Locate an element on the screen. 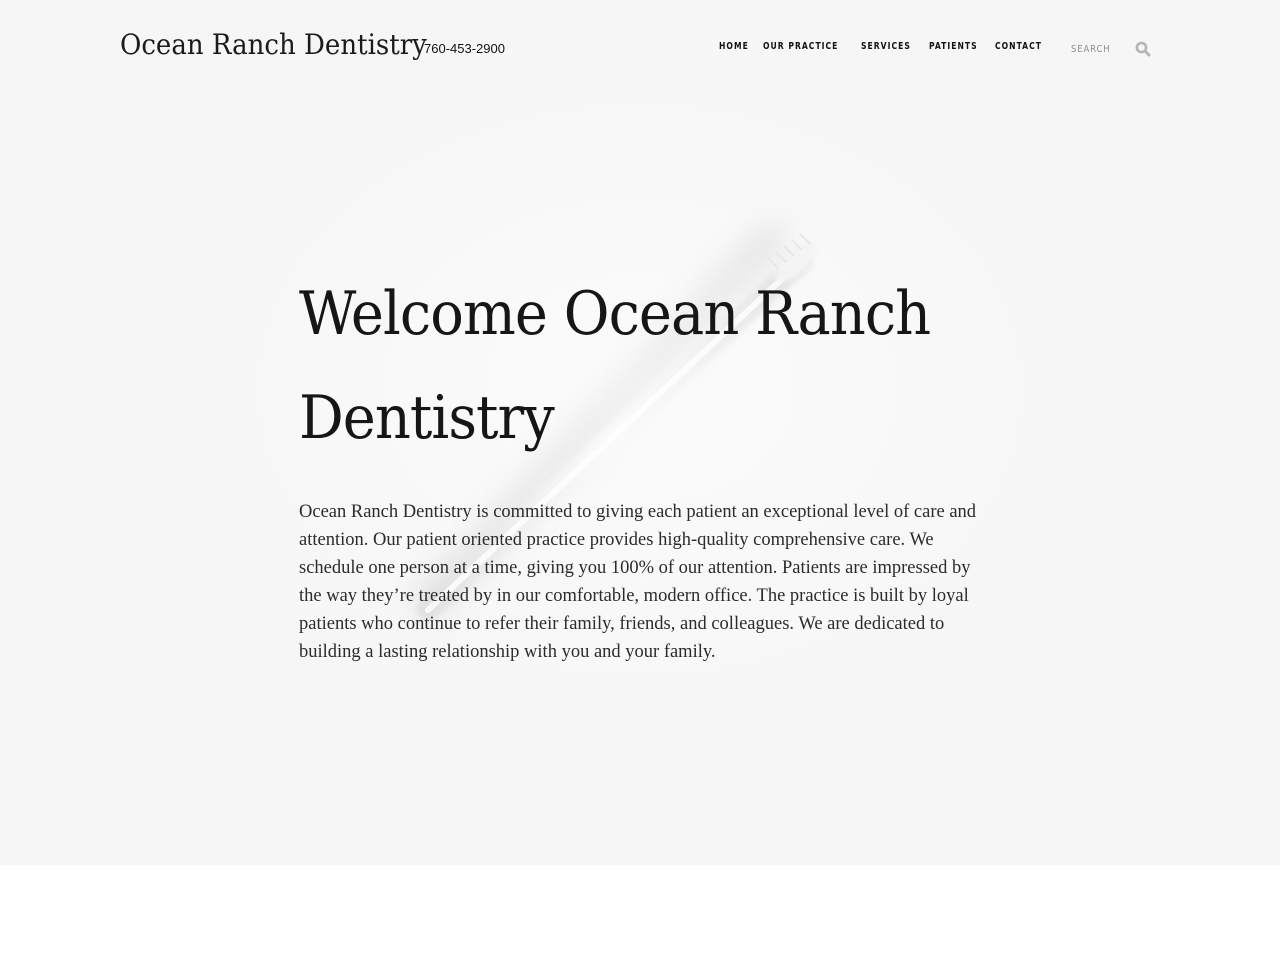 This screenshot has width=1280, height=960. nav-item-patients: PATIENTS is located at coordinates (953, 46).